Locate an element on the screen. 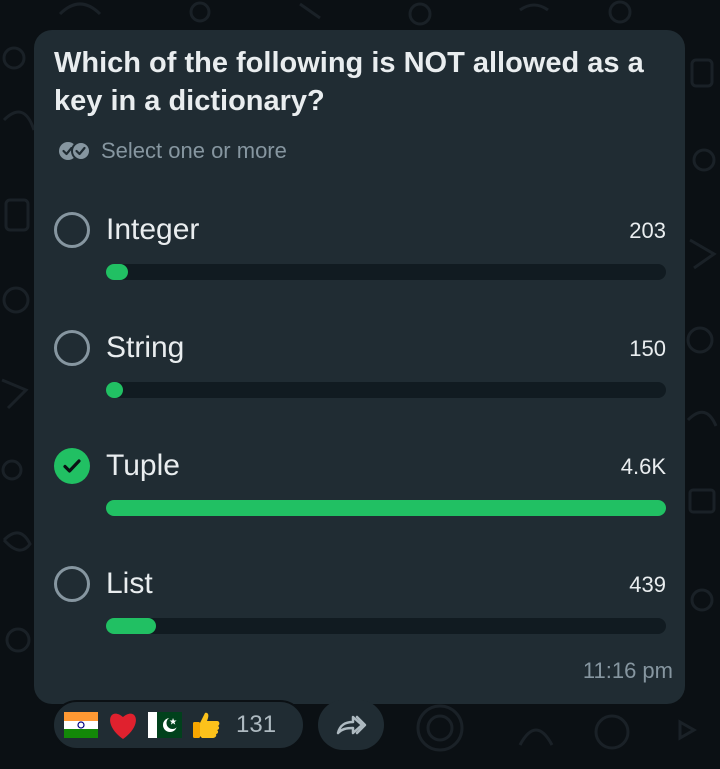  reaction-count: 131 is located at coordinates (256, 724).